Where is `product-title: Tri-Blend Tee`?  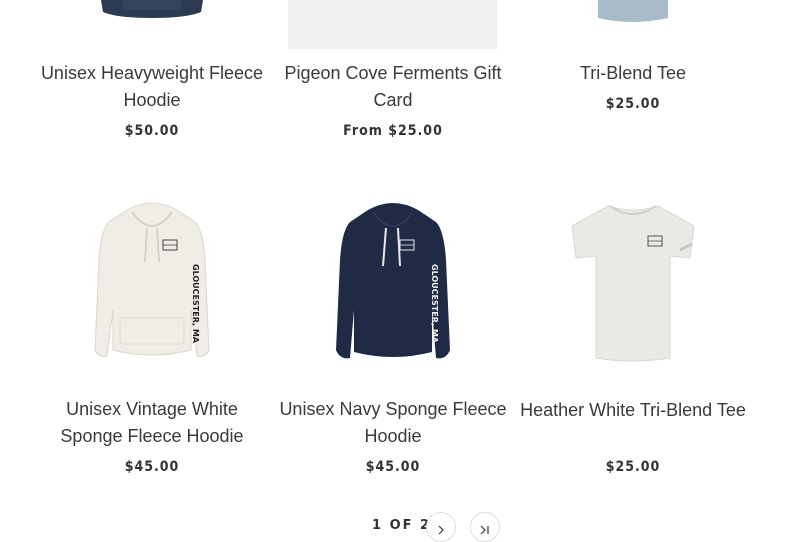
product-title: Tri-Blend Tee is located at coordinates (633, 73).